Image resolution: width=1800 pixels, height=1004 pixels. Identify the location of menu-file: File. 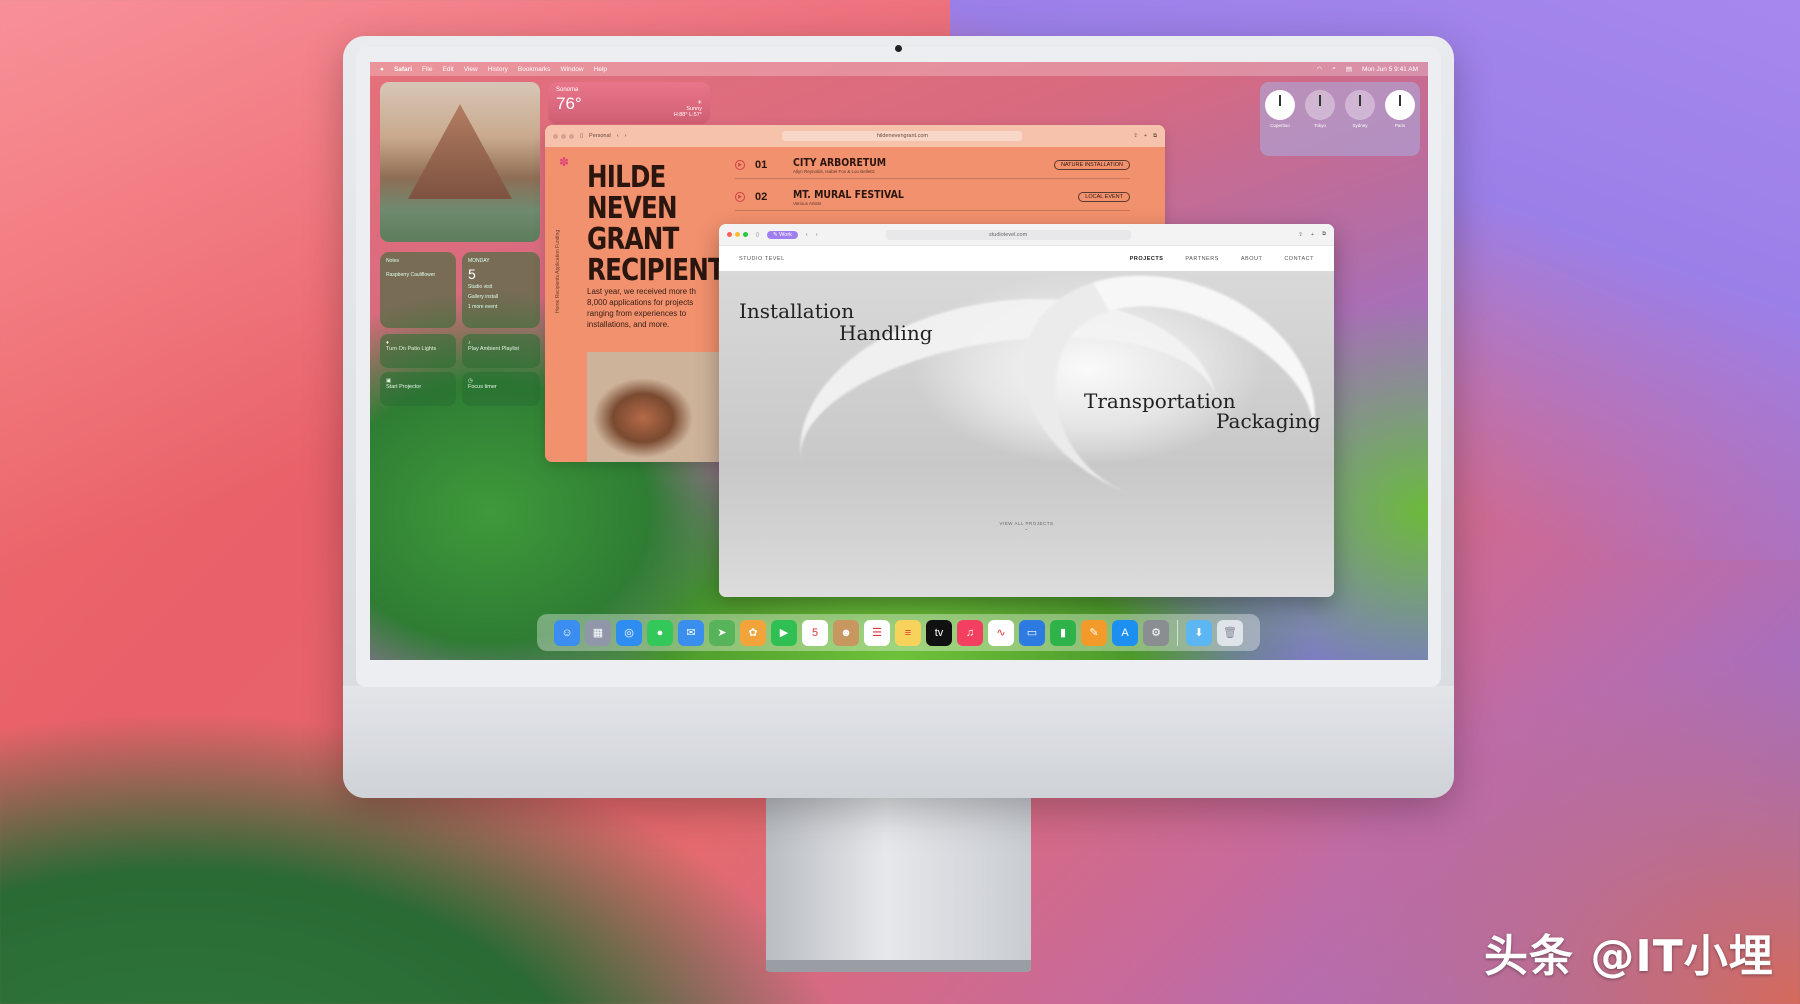
(427, 69).